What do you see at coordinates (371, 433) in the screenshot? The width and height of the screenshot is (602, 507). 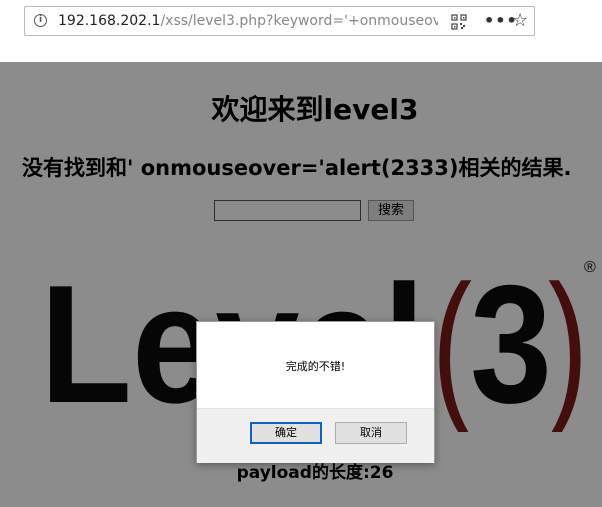 I see `cancel-button: 取消` at bounding box center [371, 433].